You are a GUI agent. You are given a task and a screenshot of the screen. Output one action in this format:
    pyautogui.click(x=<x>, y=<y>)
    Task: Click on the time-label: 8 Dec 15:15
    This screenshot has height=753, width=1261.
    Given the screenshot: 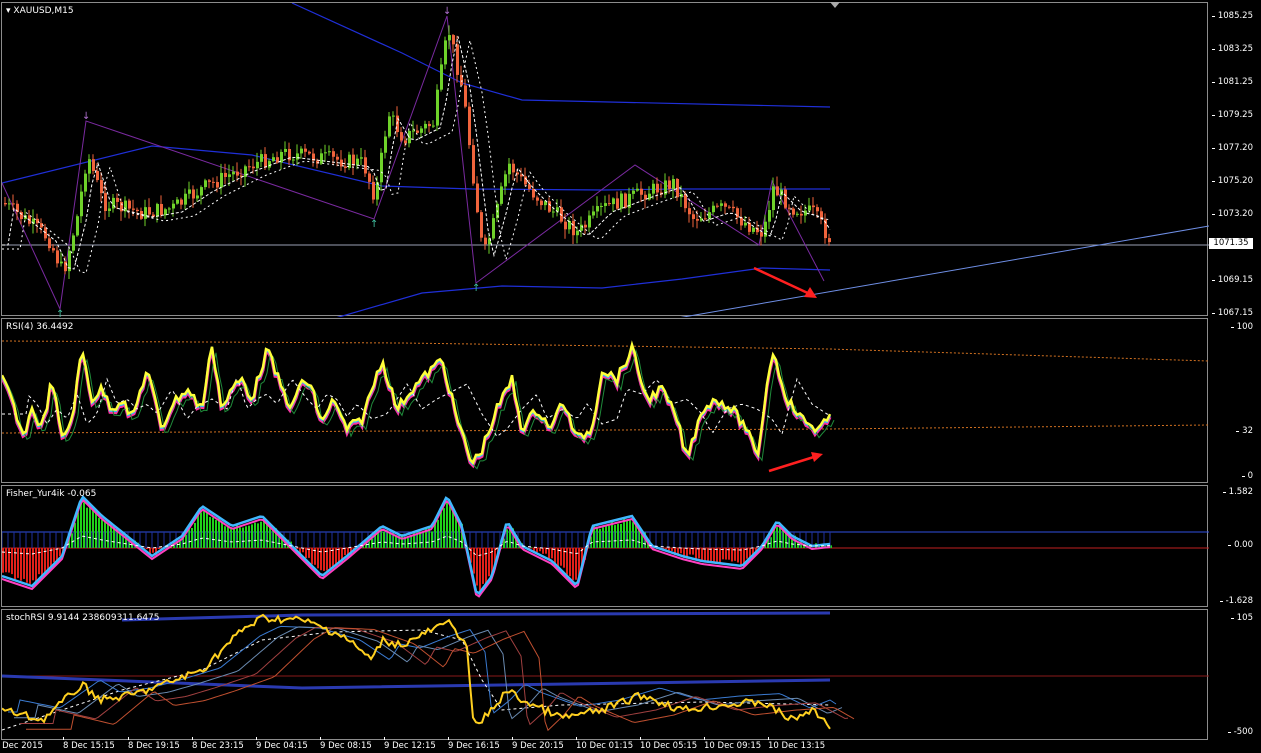 What is the action you would take?
    pyautogui.click(x=89, y=744)
    